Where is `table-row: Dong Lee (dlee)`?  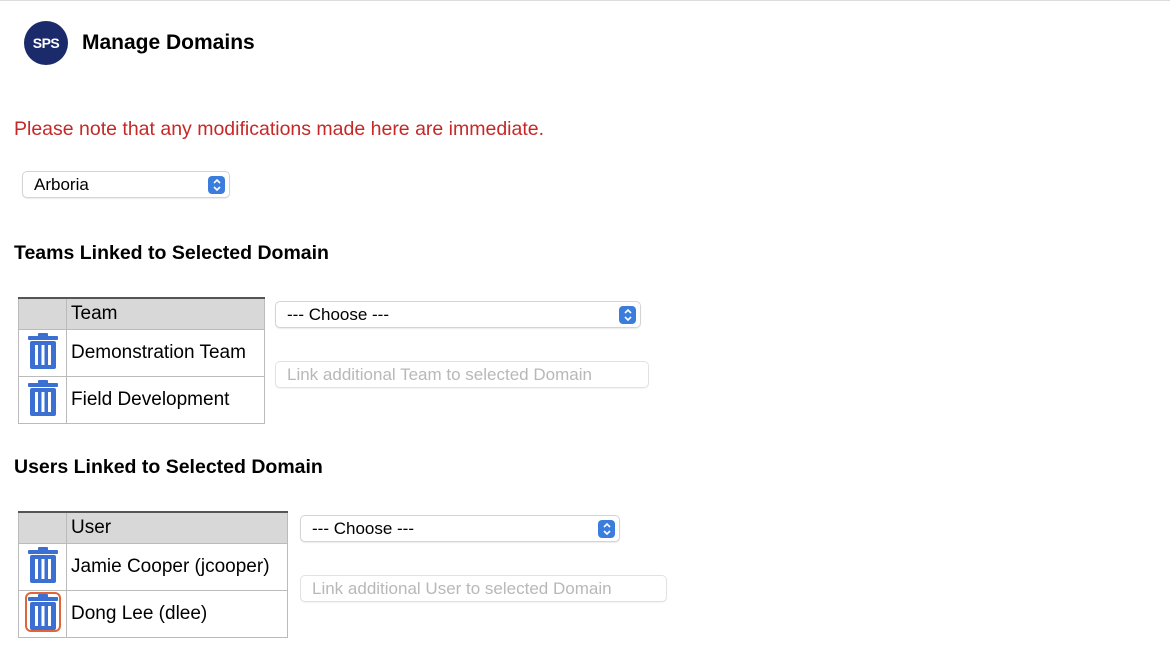
table-row: Dong Lee (dlee) is located at coordinates (153, 613).